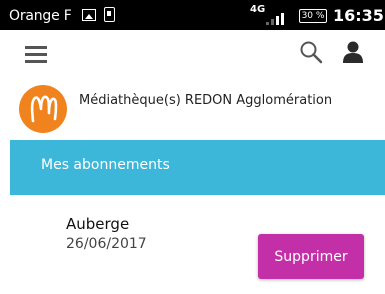 This screenshot has width=385, height=294. Describe the element at coordinates (276, 18) in the screenshot. I see `signal-strength-icon` at that location.